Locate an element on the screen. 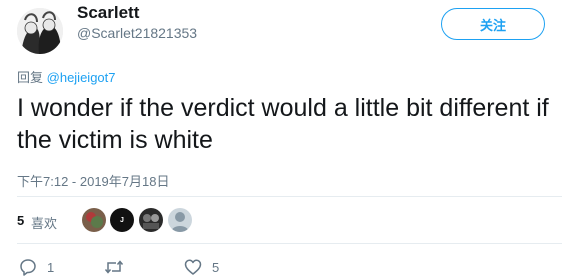  like-action: 5 is located at coordinates (201, 267).